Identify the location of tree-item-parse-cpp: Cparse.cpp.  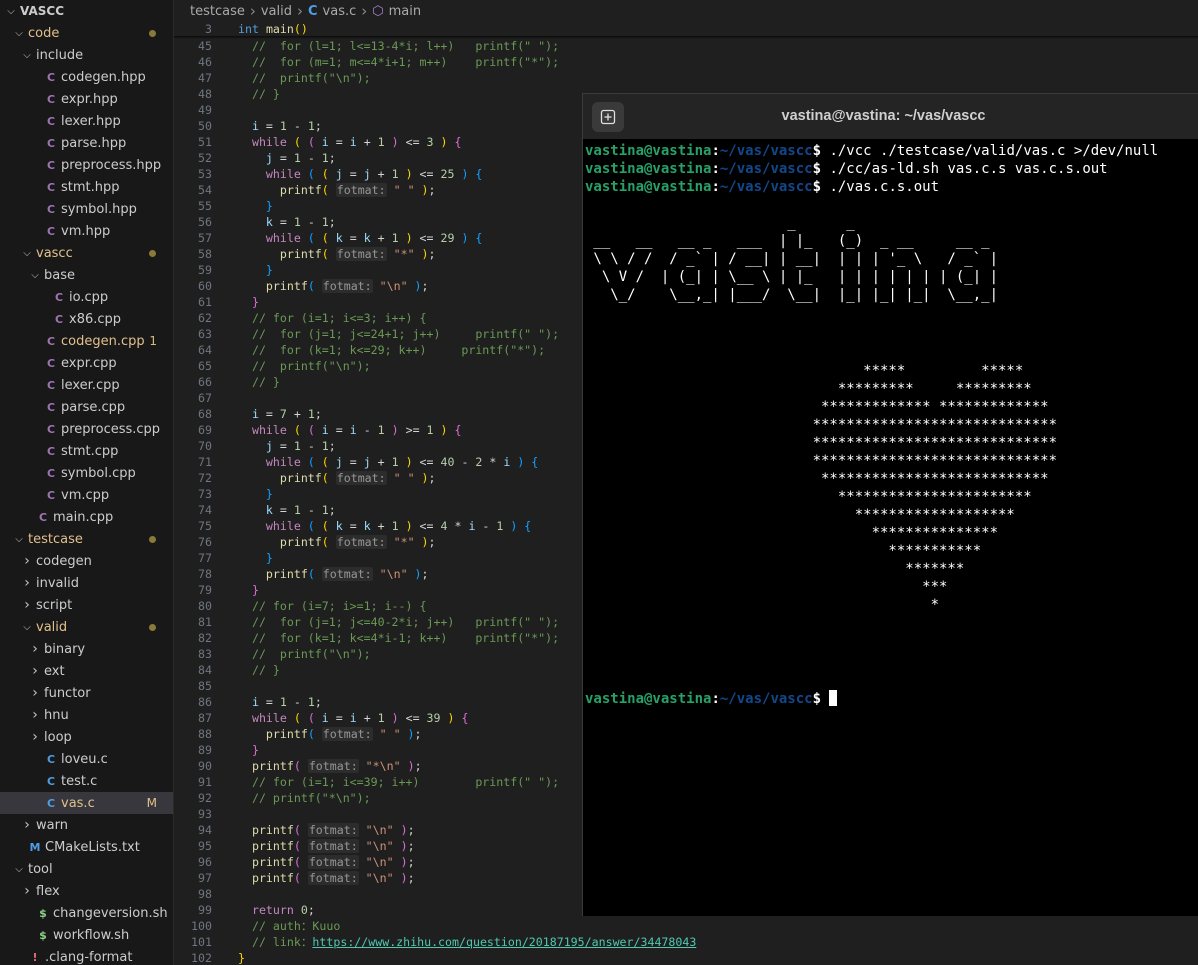
(86, 407).